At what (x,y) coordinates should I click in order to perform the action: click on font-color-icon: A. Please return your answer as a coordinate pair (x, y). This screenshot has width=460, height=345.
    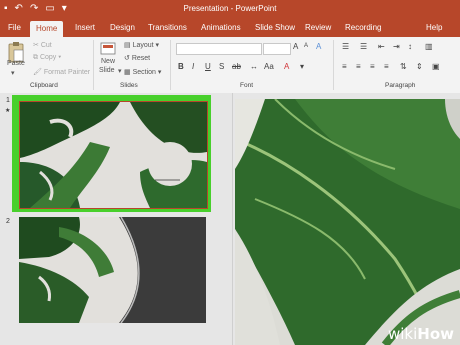
    Looking at the image, I should click on (286, 66).